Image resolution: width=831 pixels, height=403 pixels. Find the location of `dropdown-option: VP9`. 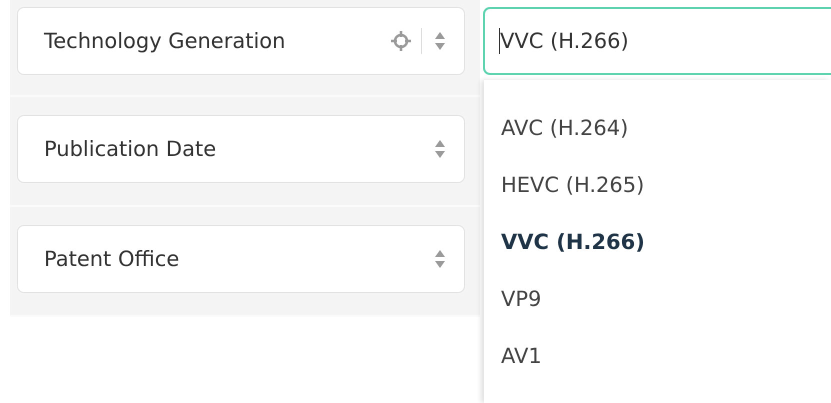

dropdown-option: VP9 is located at coordinates (657, 299).